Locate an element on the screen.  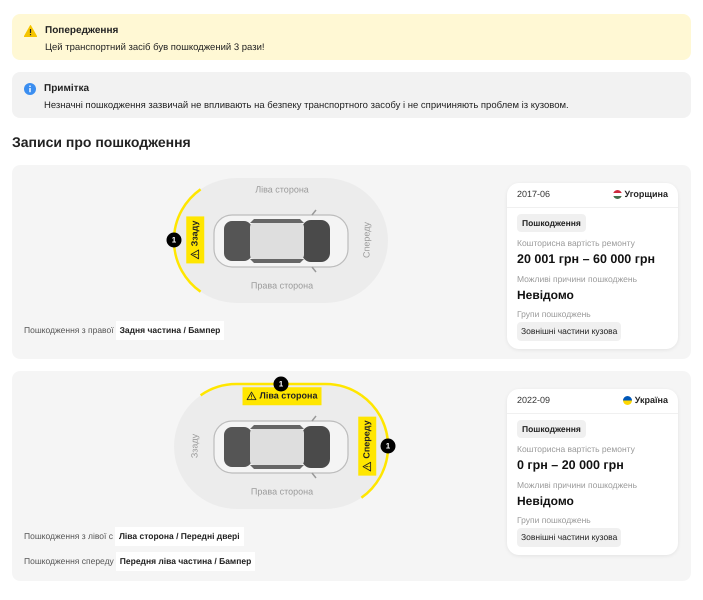
damaged-side-badge: Ззаду is located at coordinates (195, 240).